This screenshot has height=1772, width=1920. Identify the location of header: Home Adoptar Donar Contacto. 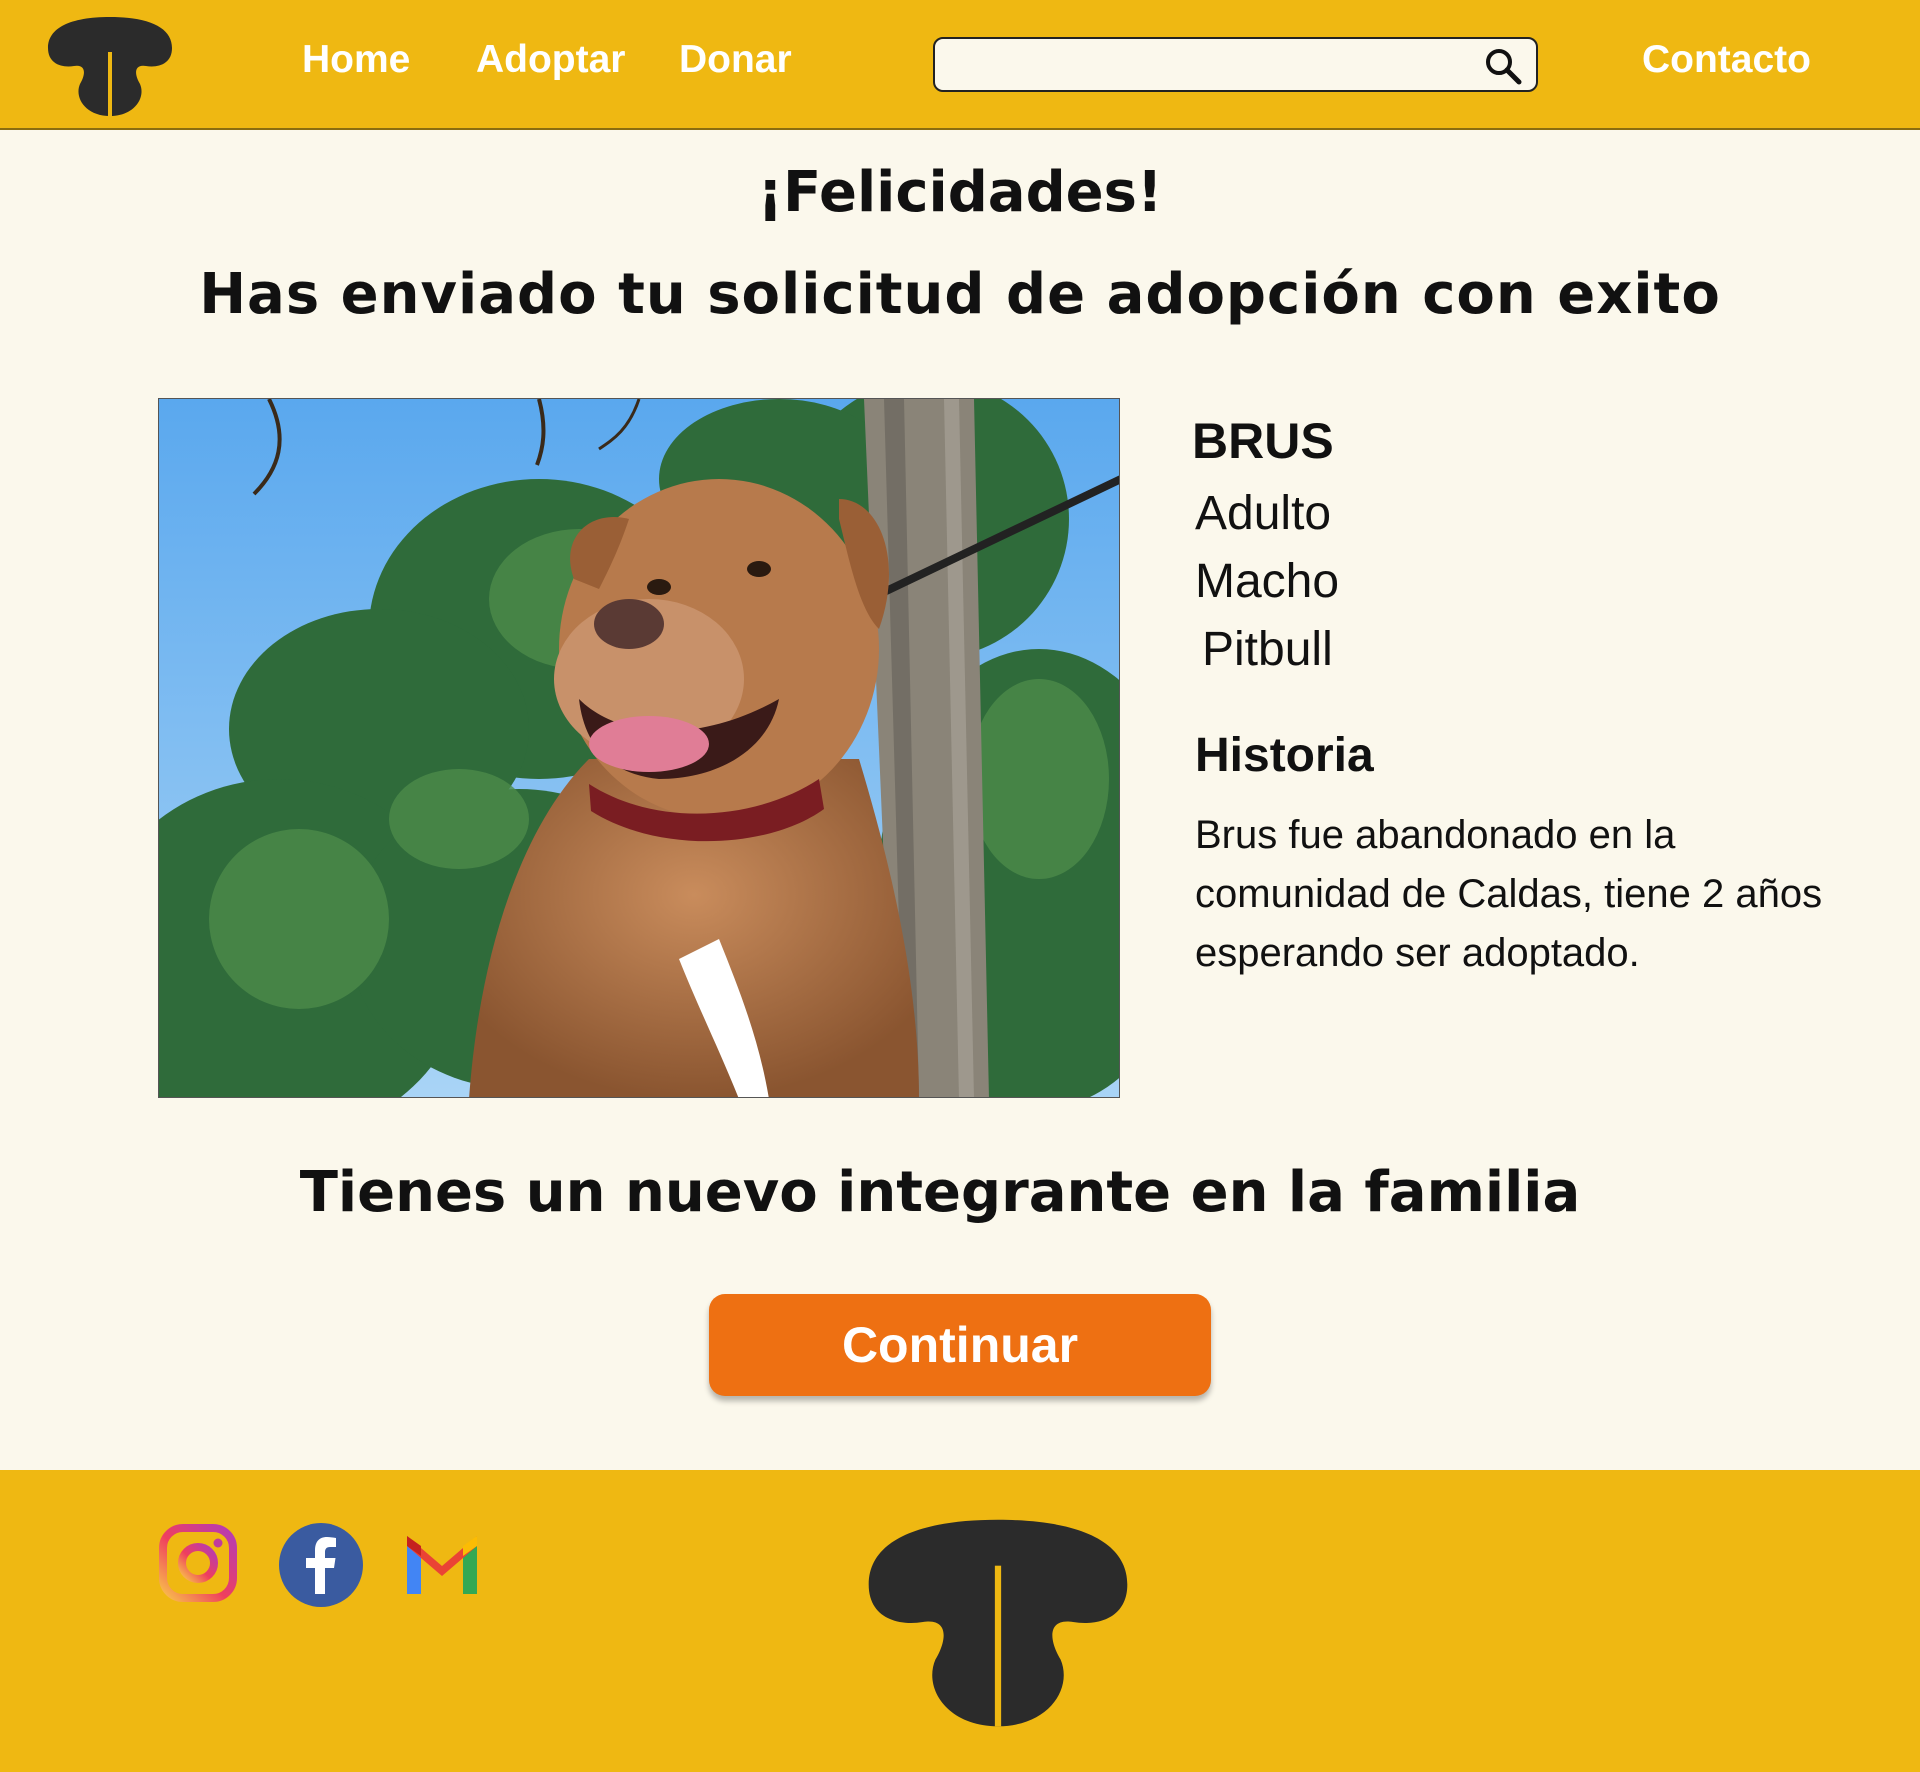
(960, 65).